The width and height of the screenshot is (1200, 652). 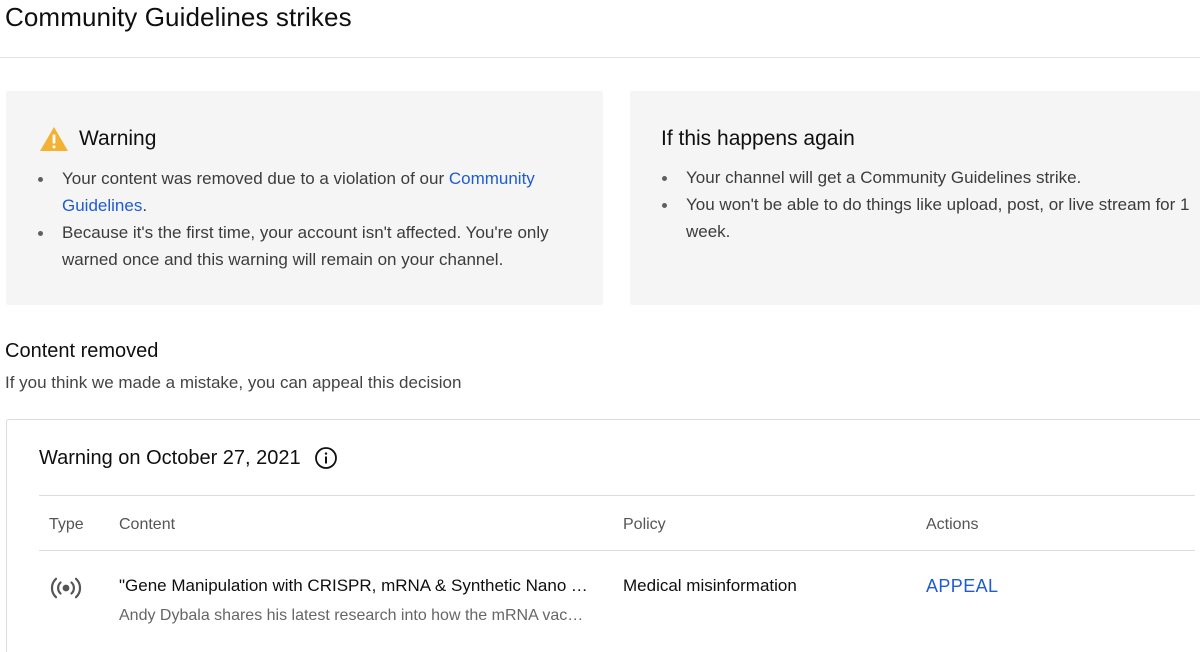 What do you see at coordinates (617, 495) in the screenshot?
I see `table-header-divider` at bounding box center [617, 495].